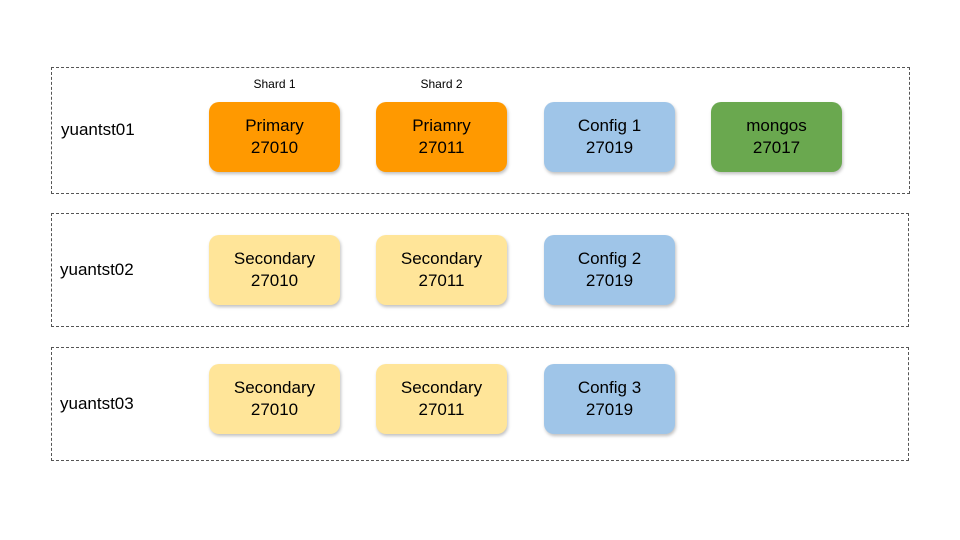  Describe the element at coordinates (609, 137) in the screenshot. I see `node-config-1: Config 1 27019` at that location.